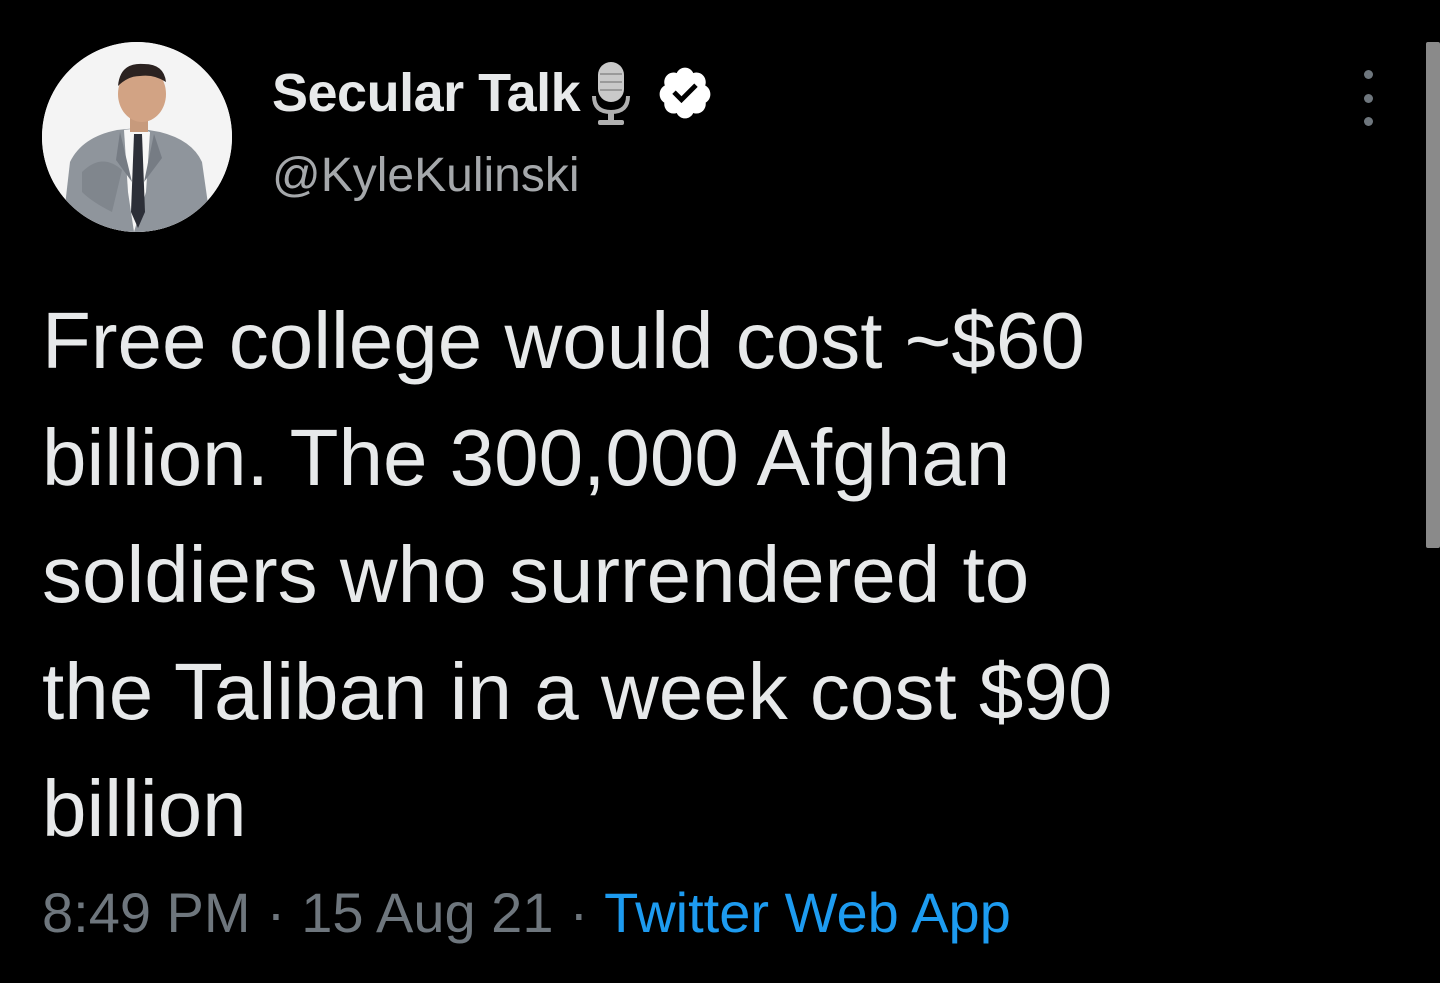  What do you see at coordinates (807, 912) in the screenshot?
I see `tweet-source-link: Twitter Web App` at bounding box center [807, 912].